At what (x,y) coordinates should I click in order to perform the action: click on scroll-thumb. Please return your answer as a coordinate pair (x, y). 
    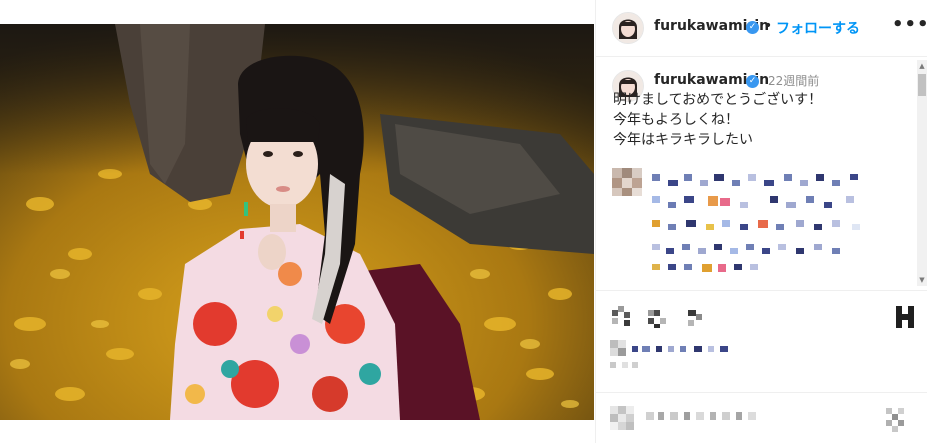
    Looking at the image, I should click on (922, 85).